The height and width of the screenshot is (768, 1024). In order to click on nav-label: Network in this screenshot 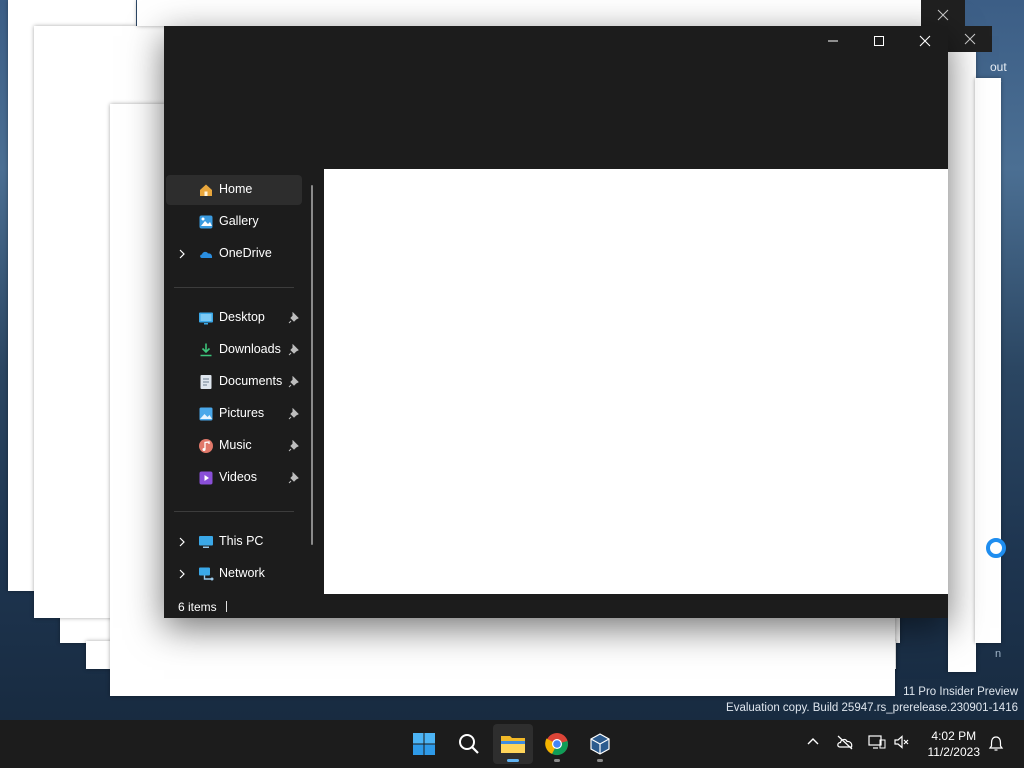, I will do `click(242, 573)`.